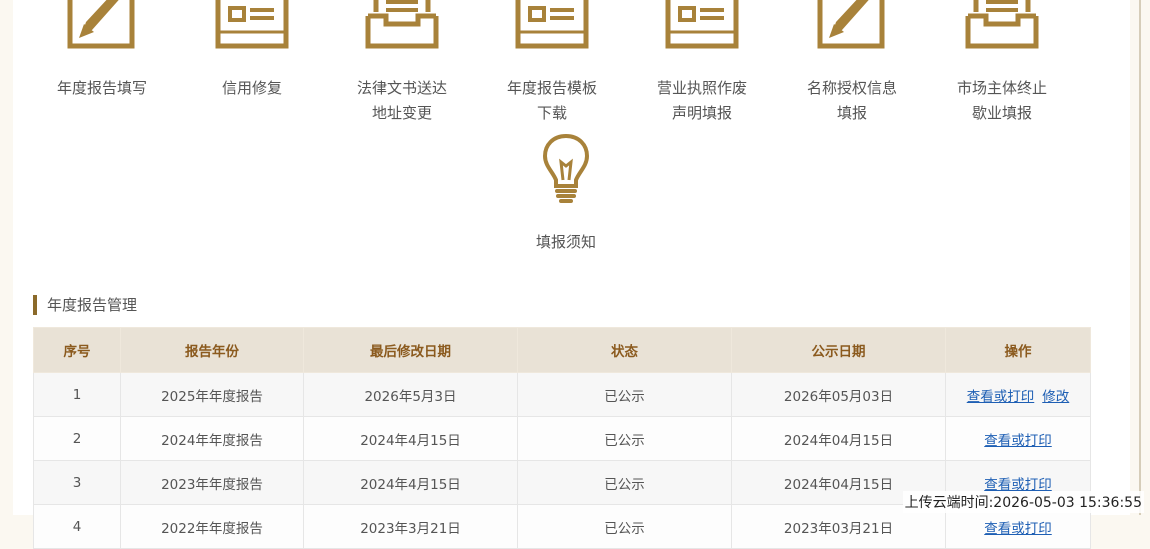  What do you see at coordinates (1018, 350) in the screenshot?
I see `col-header-actions: 操作` at bounding box center [1018, 350].